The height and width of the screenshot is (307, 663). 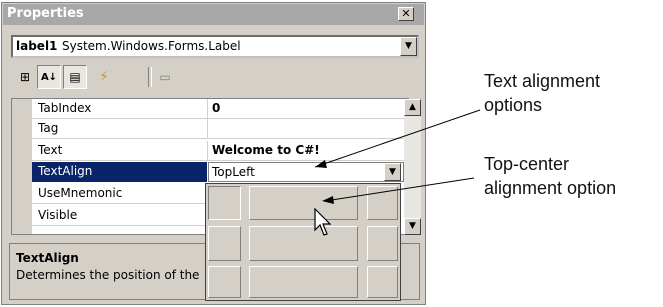 I want to click on callout-top-center-line2: alignment option, so click(x=550, y=188).